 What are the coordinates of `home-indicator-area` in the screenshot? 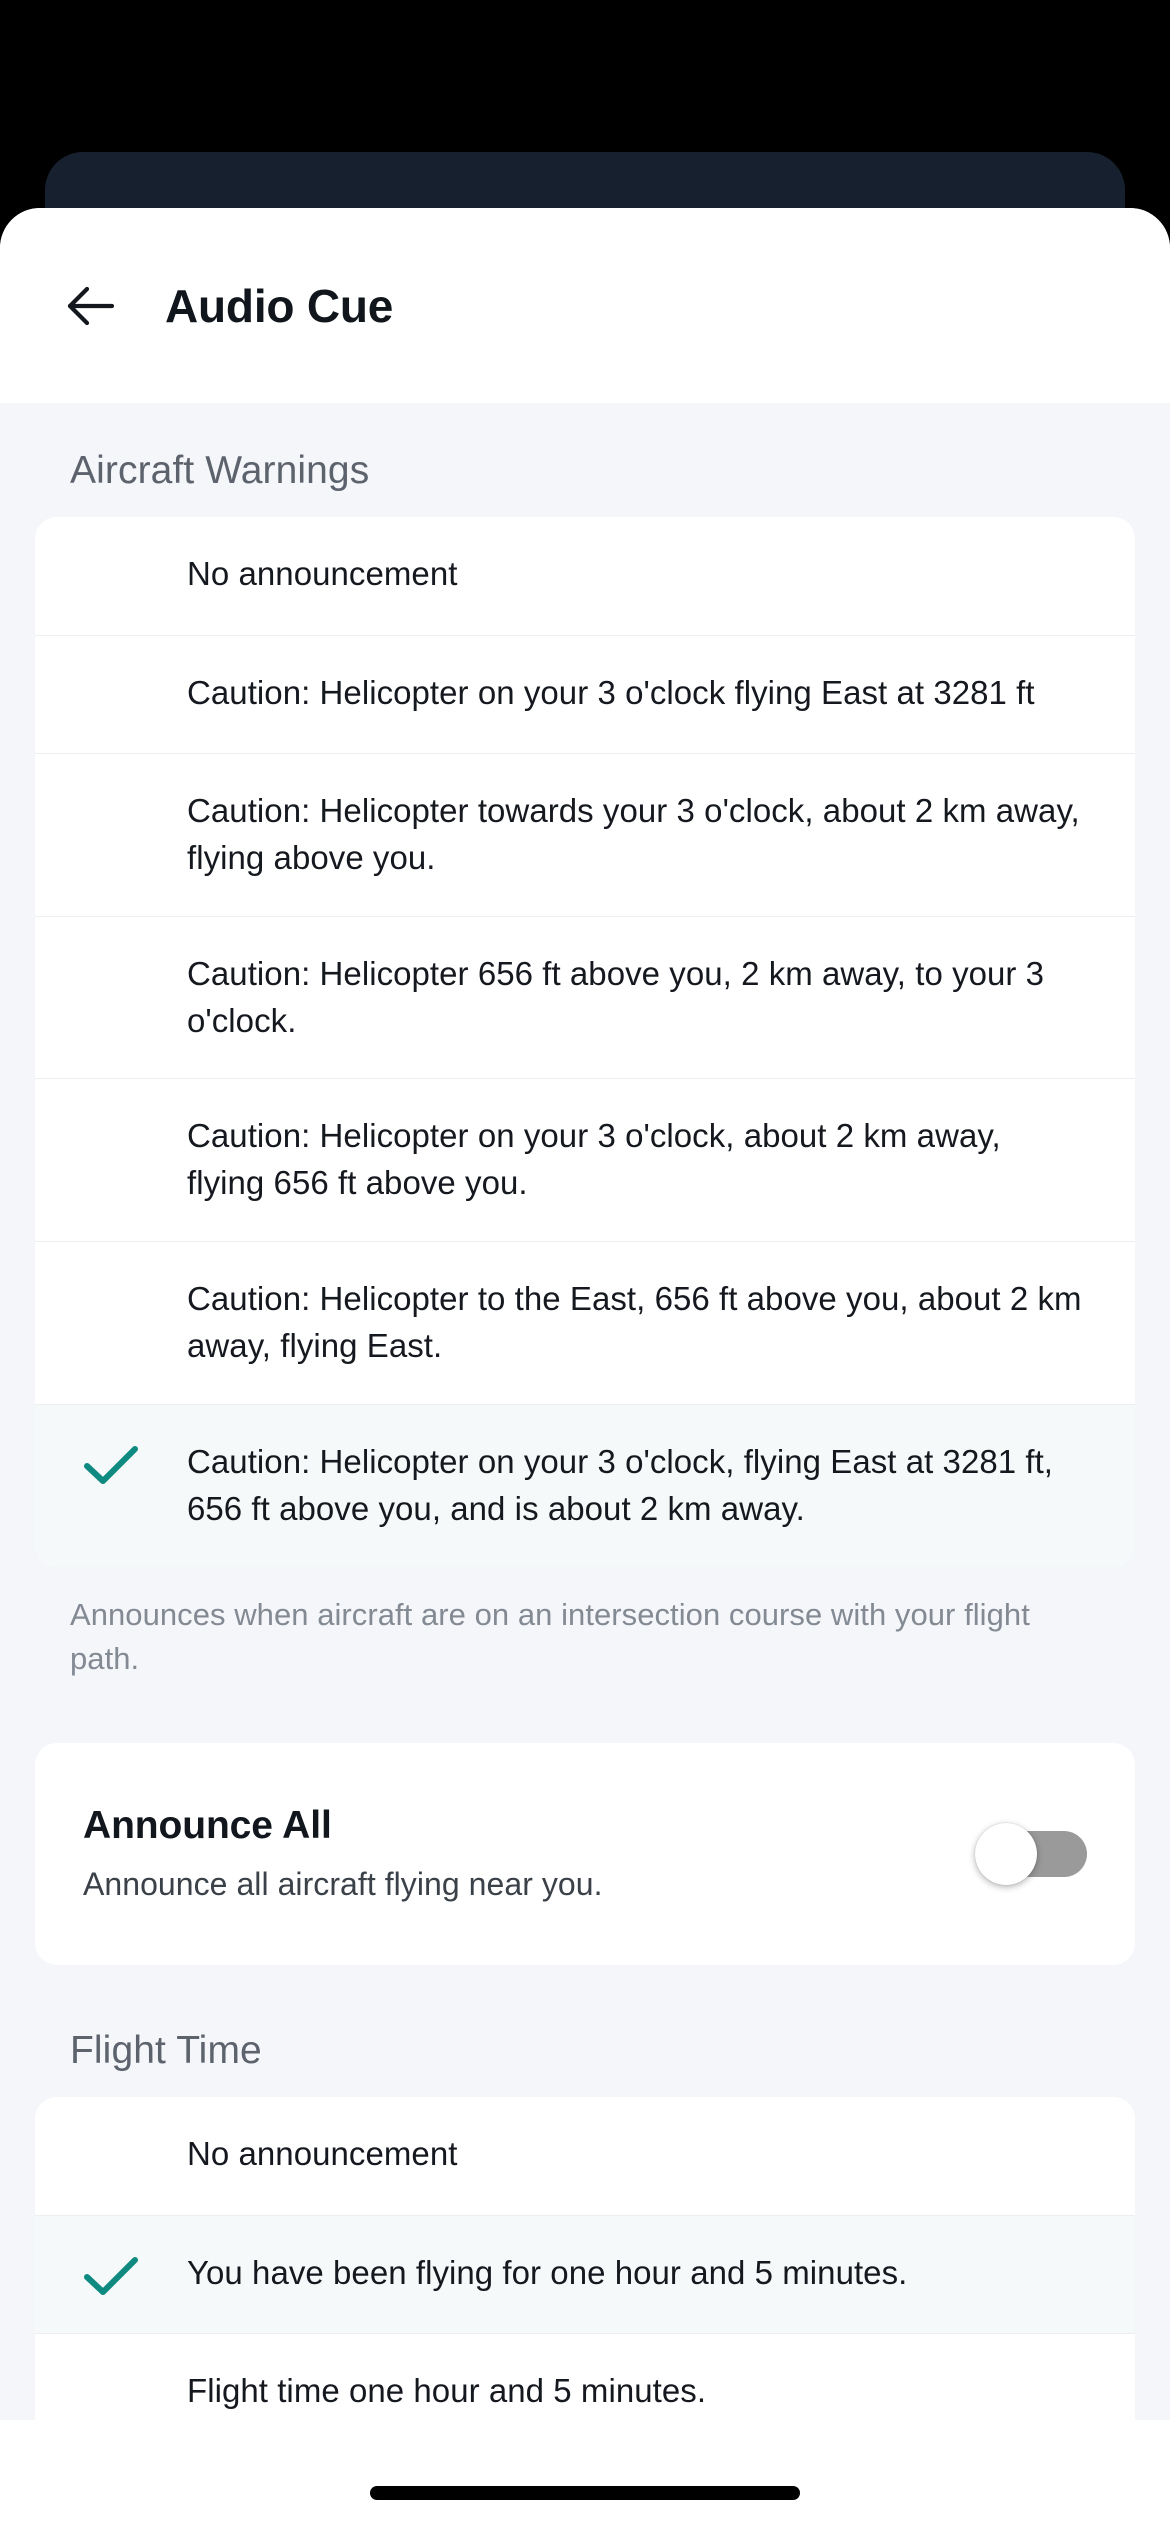 It's located at (585, 2476).